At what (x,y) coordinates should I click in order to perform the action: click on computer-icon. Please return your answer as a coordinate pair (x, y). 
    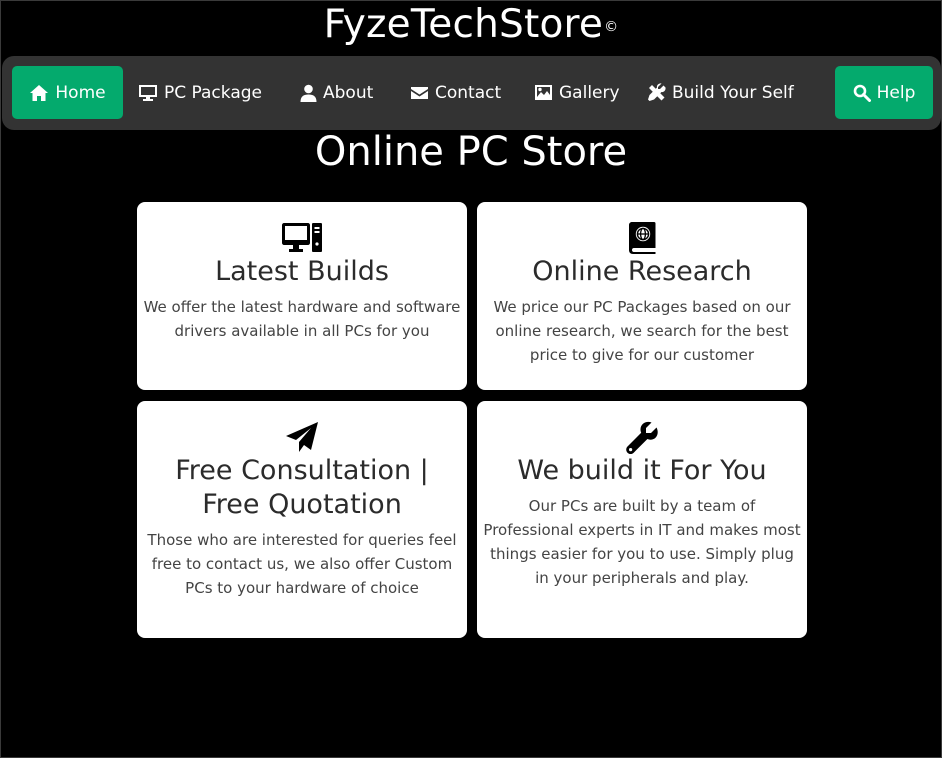
    Looking at the image, I should click on (302, 237).